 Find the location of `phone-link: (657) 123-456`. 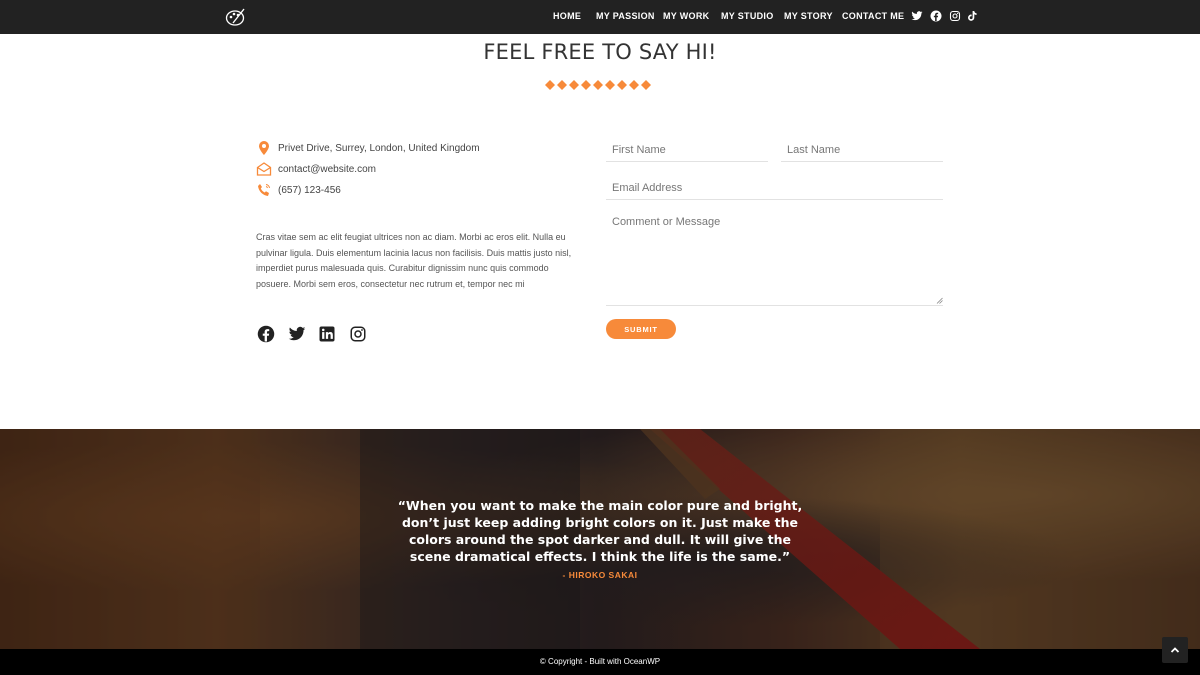

phone-link: (657) 123-456 is located at coordinates (309, 190).